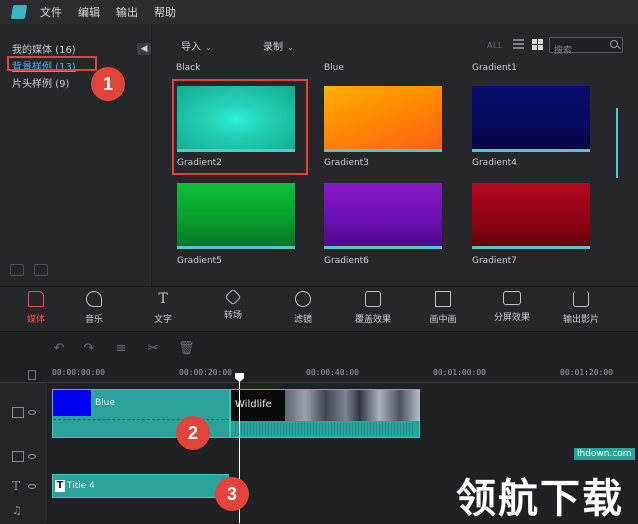 This screenshot has width=638, height=524. I want to click on record-dropdown: 录制 ⌄, so click(278, 45).